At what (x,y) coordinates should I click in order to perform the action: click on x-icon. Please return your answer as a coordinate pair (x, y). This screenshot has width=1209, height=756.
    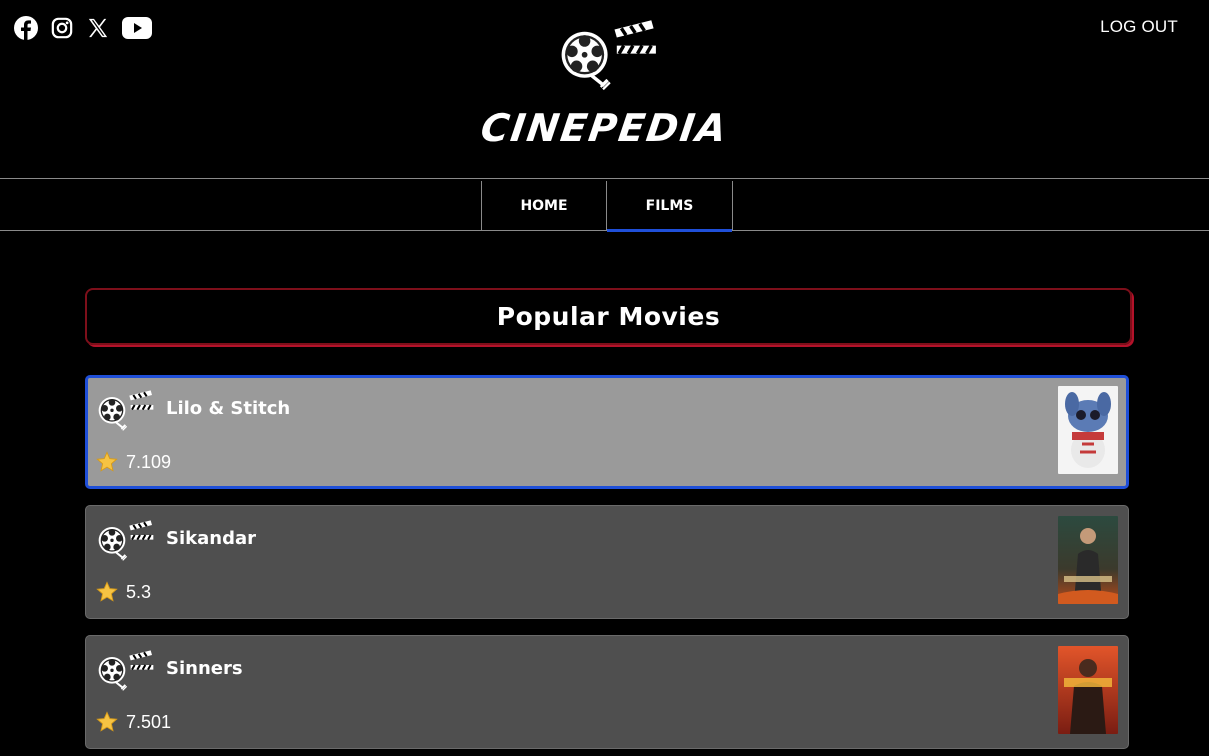
    Looking at the image, I should click on (98, 28).